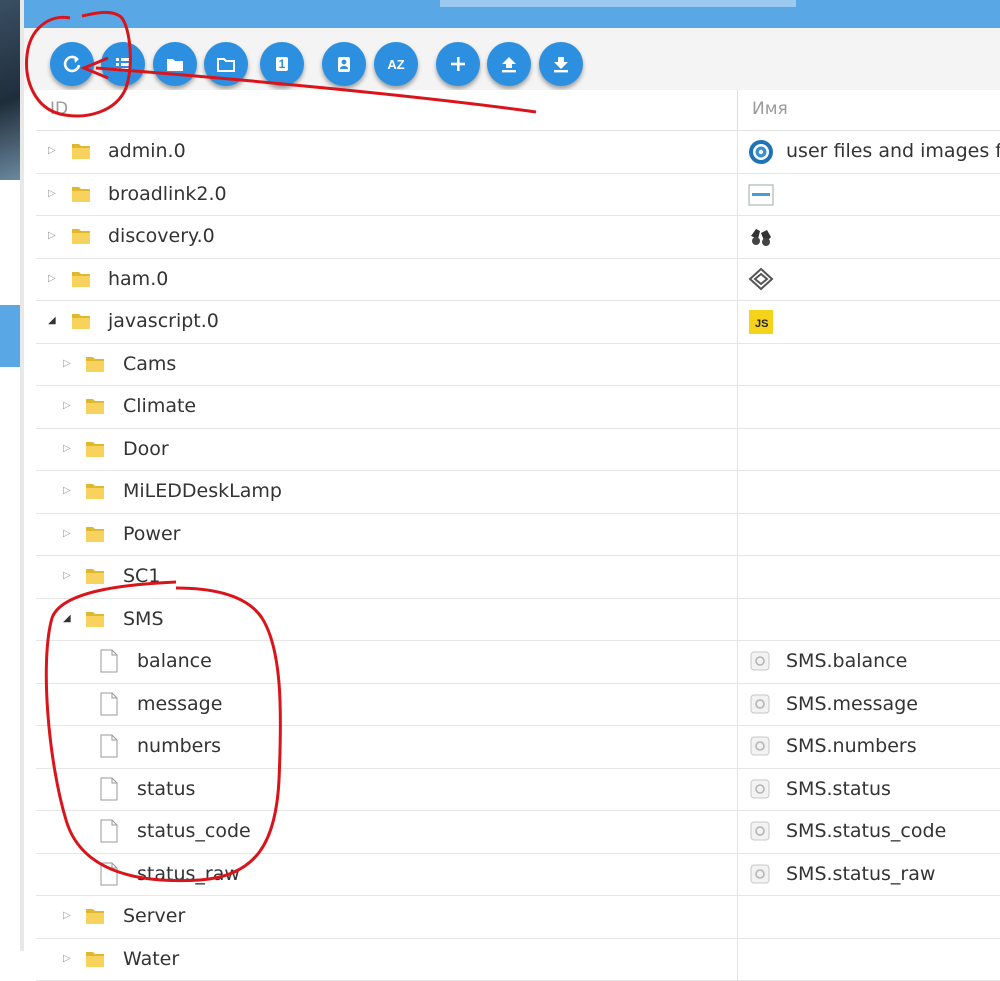 This screenshot has height=981, width=1000. Describe the element at coordinates (518, 365) in the screenshot. I see `tree-row-folder: ▷Cams` at that location.